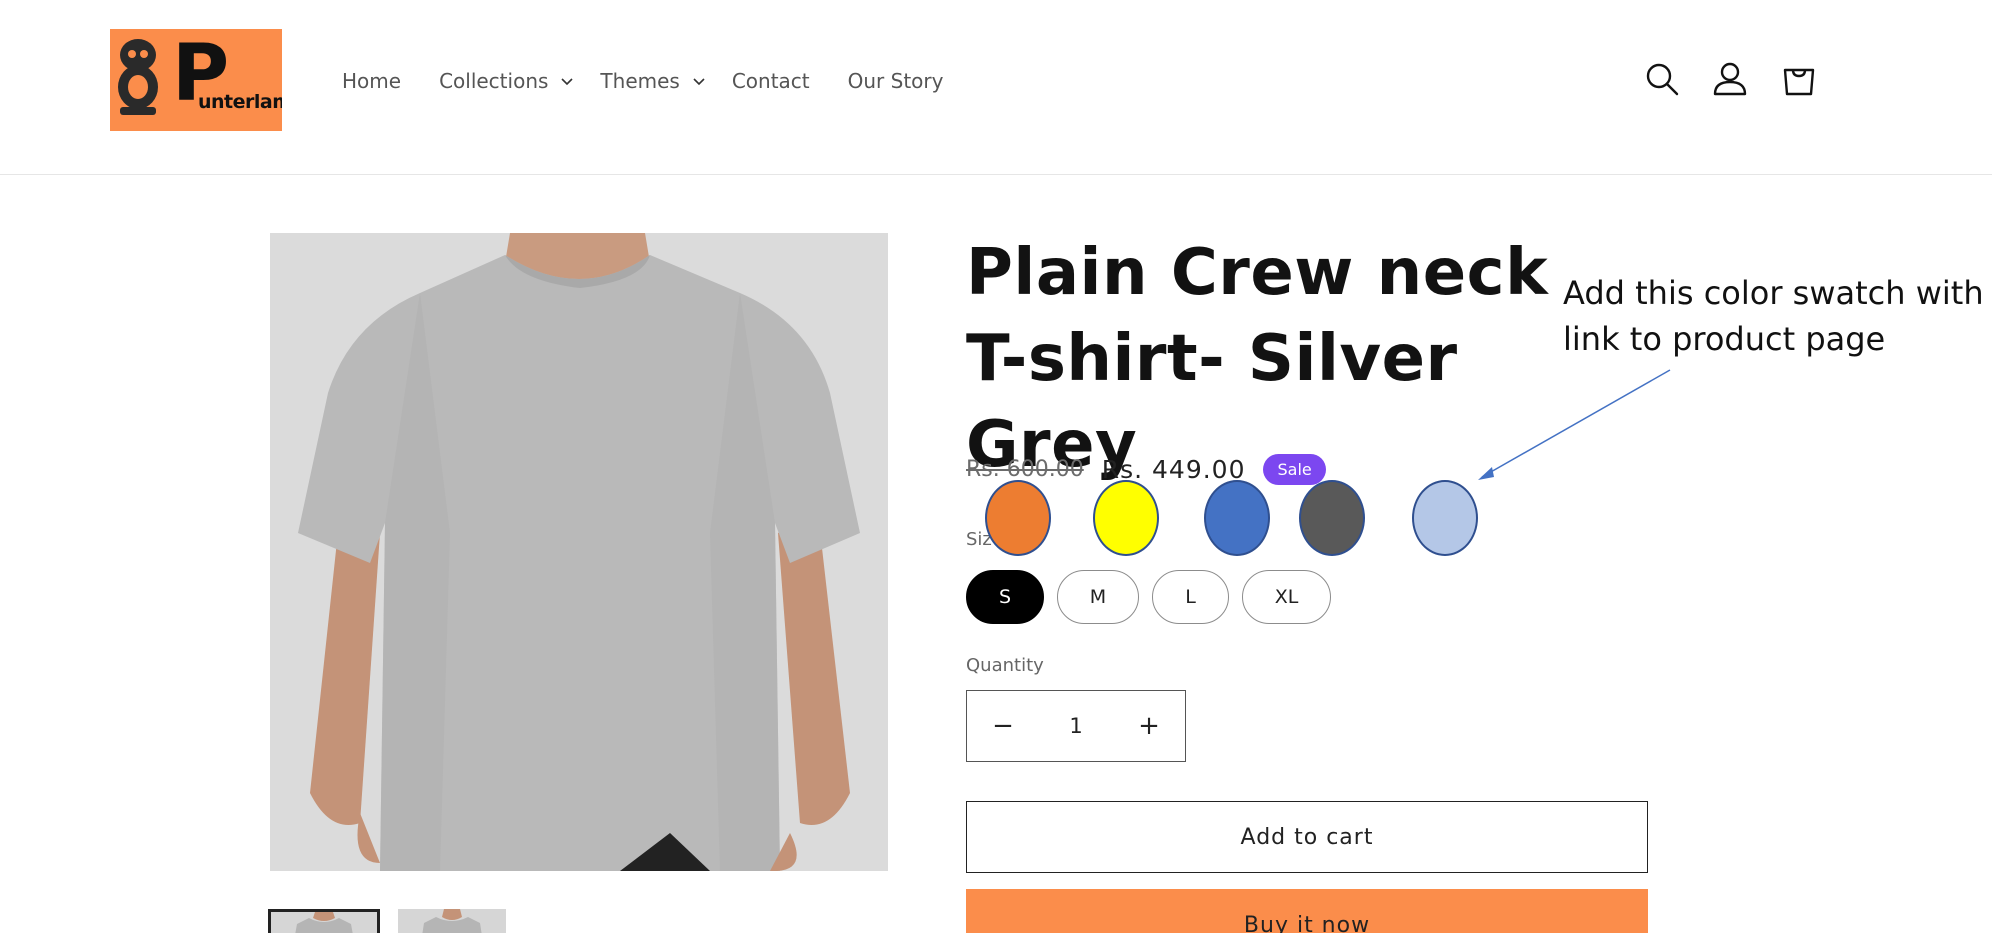 This screenshot has height=933, width=1992. I want to click on nav-themes-label: Themes, so click(640, 81).